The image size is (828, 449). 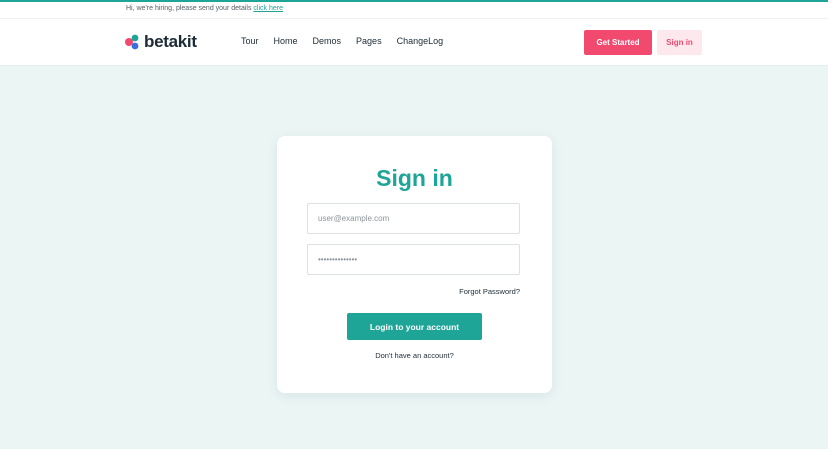 I want to click on nav-item-tour: Tour, so click(x=250, y=41).